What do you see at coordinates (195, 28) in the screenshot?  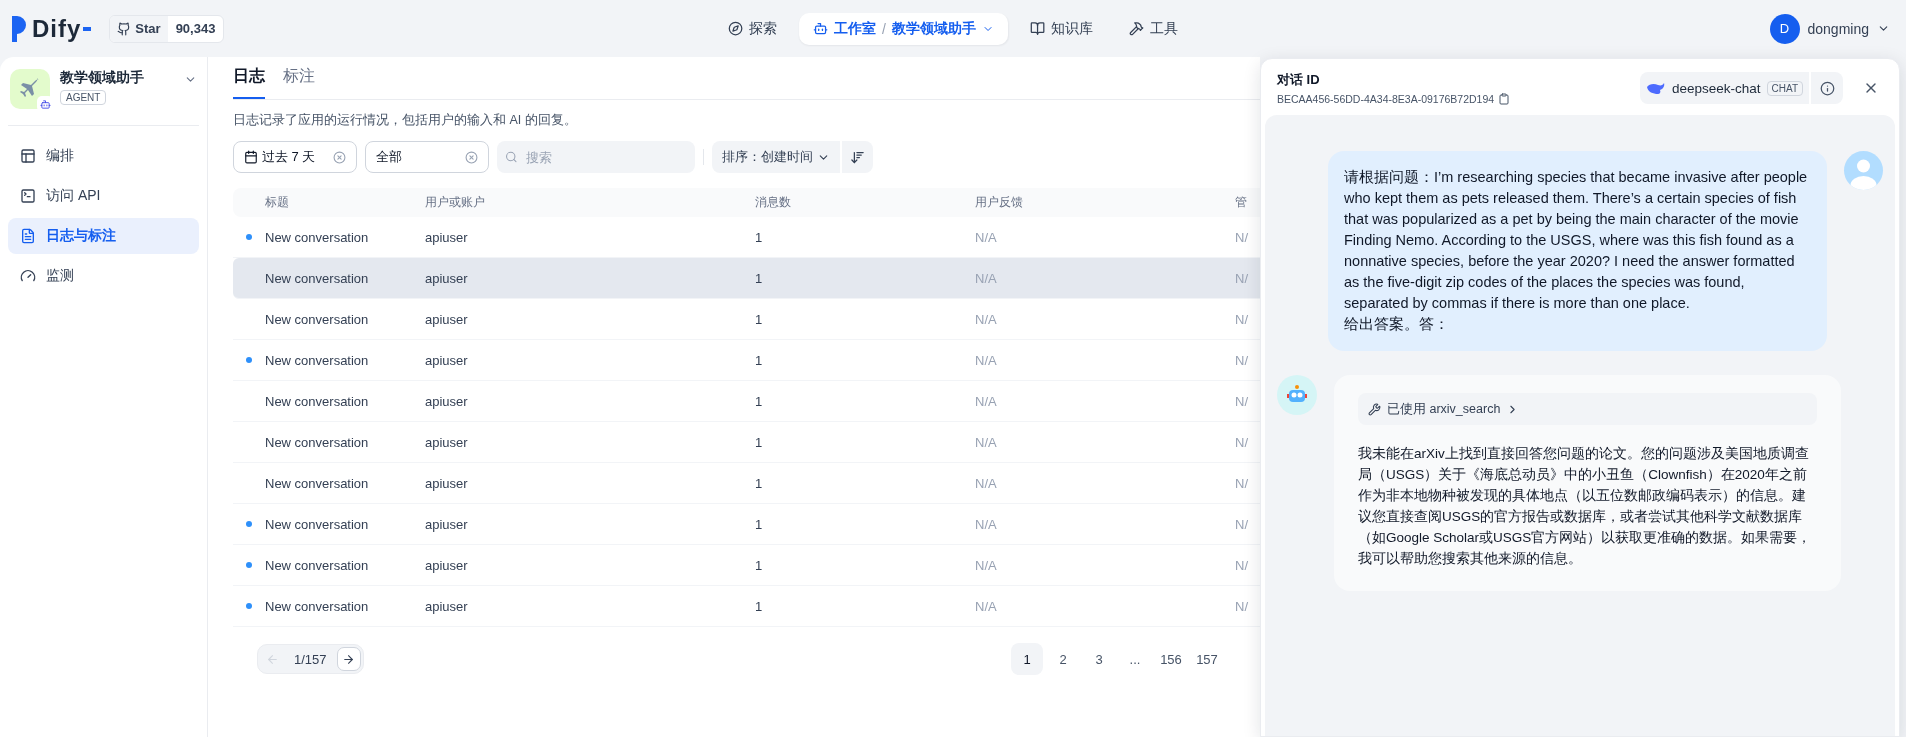 I see `star-count: 90,343` at bounding box center [195, 28].